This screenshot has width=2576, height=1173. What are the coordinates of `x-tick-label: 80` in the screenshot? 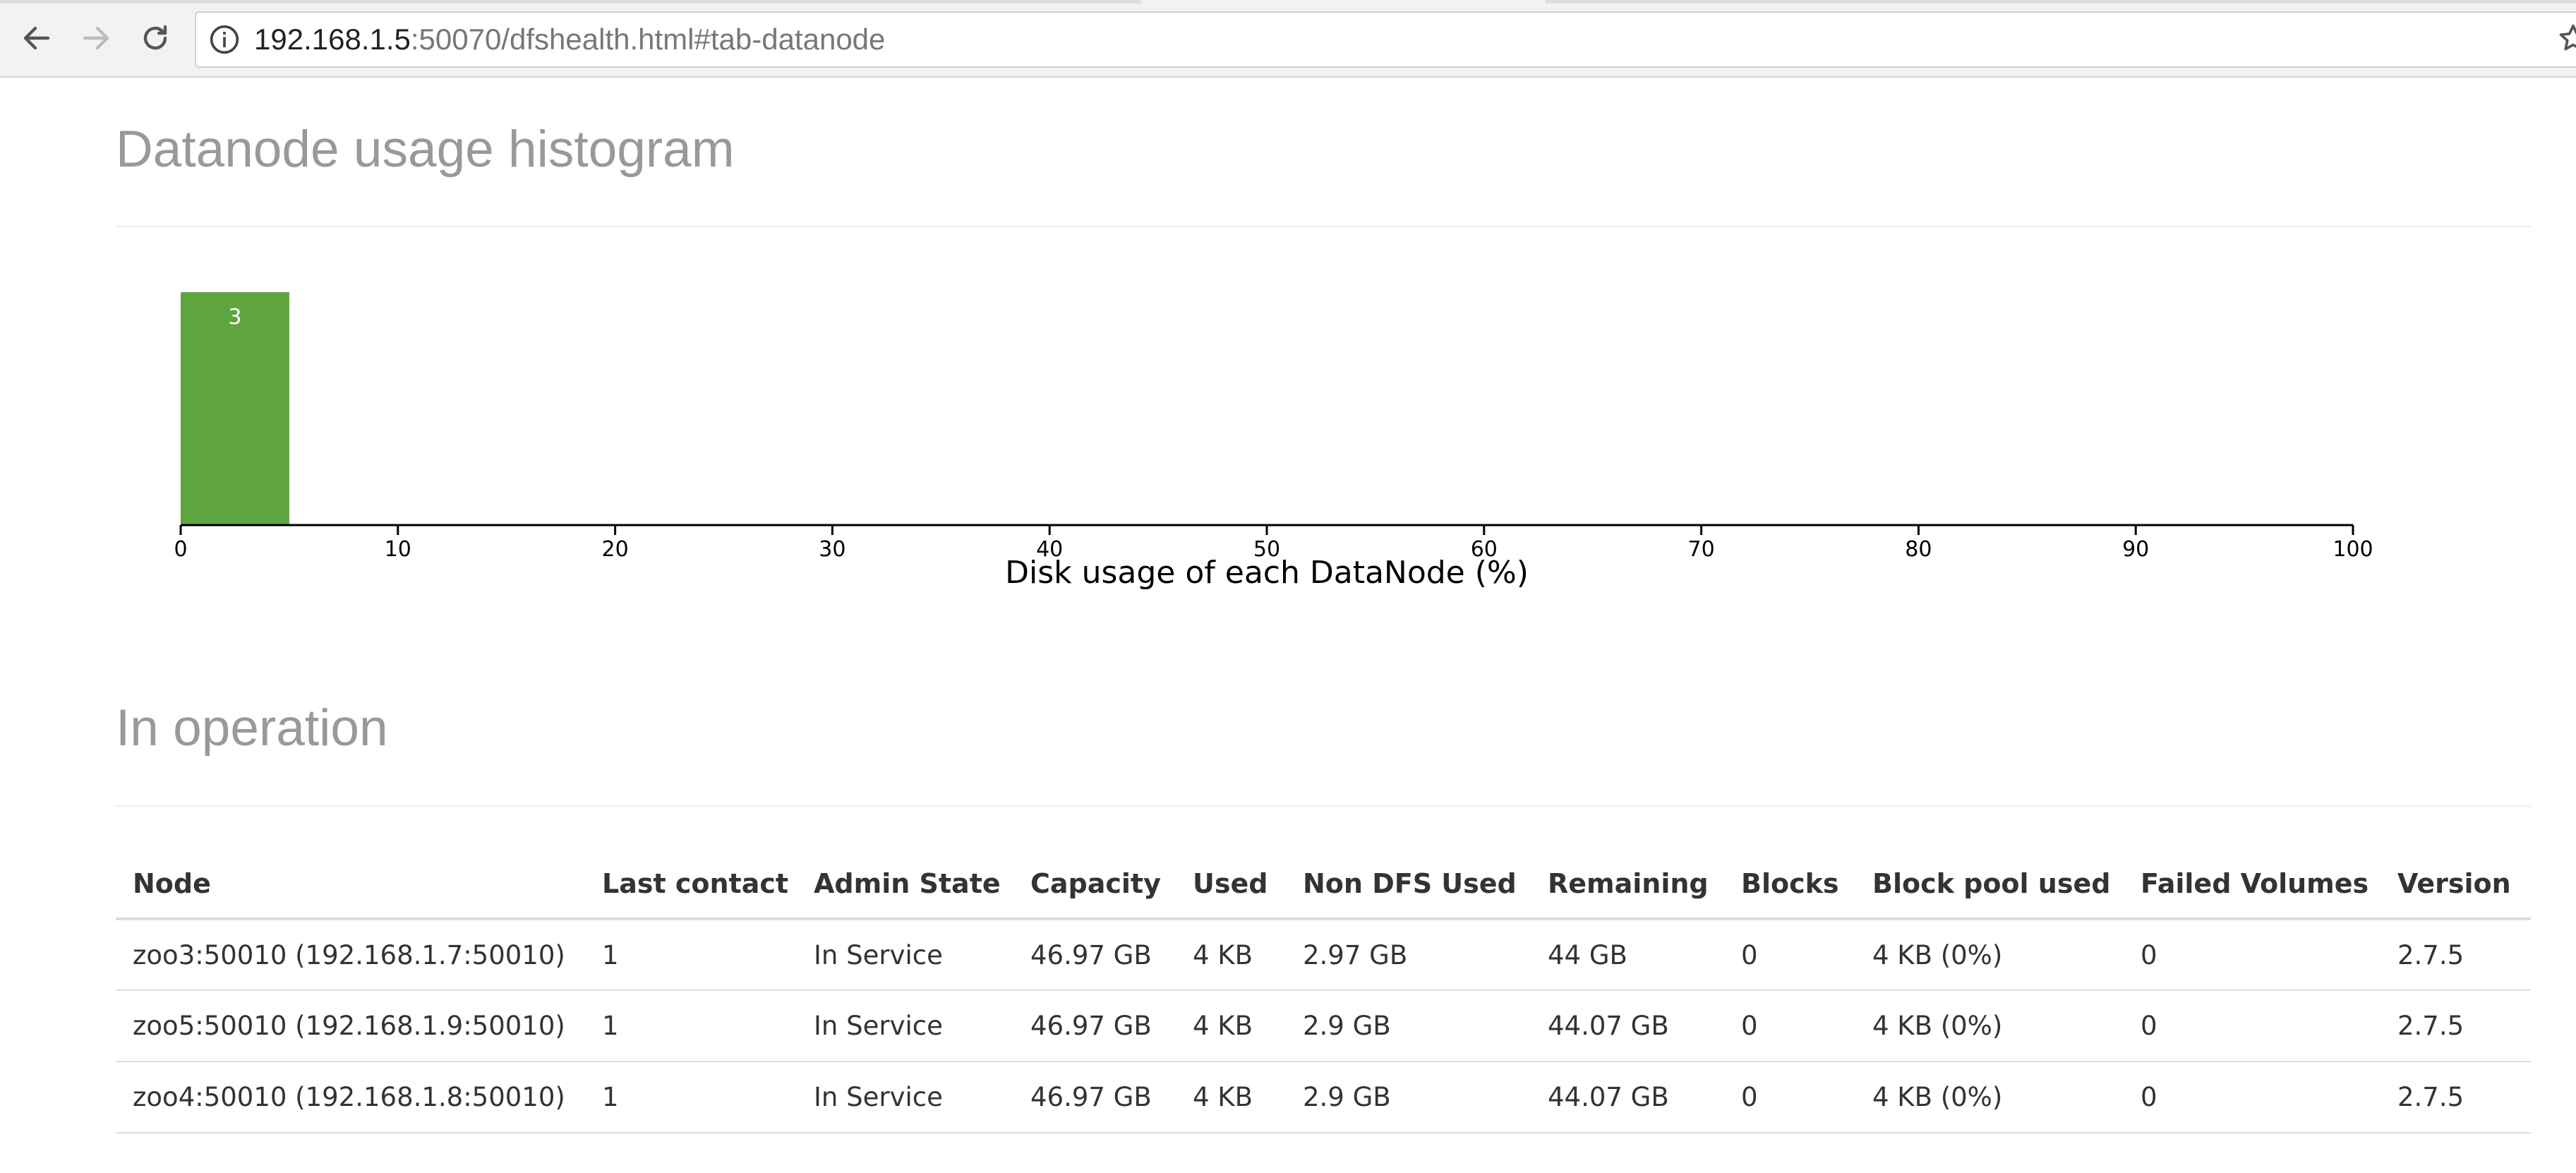 It's located at (1918, 549).